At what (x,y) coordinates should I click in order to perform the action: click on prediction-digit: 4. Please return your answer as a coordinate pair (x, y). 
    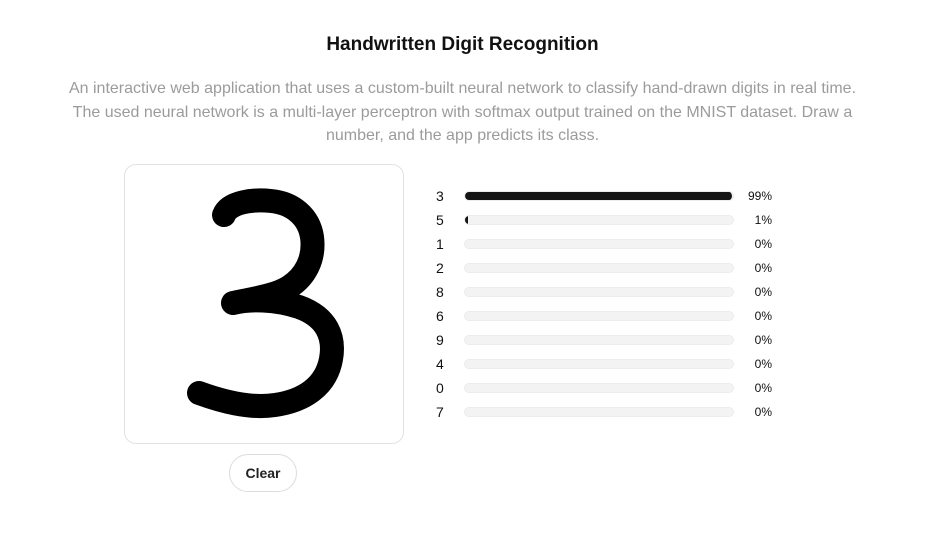
    Looking at the image, I should click on (440, 364).